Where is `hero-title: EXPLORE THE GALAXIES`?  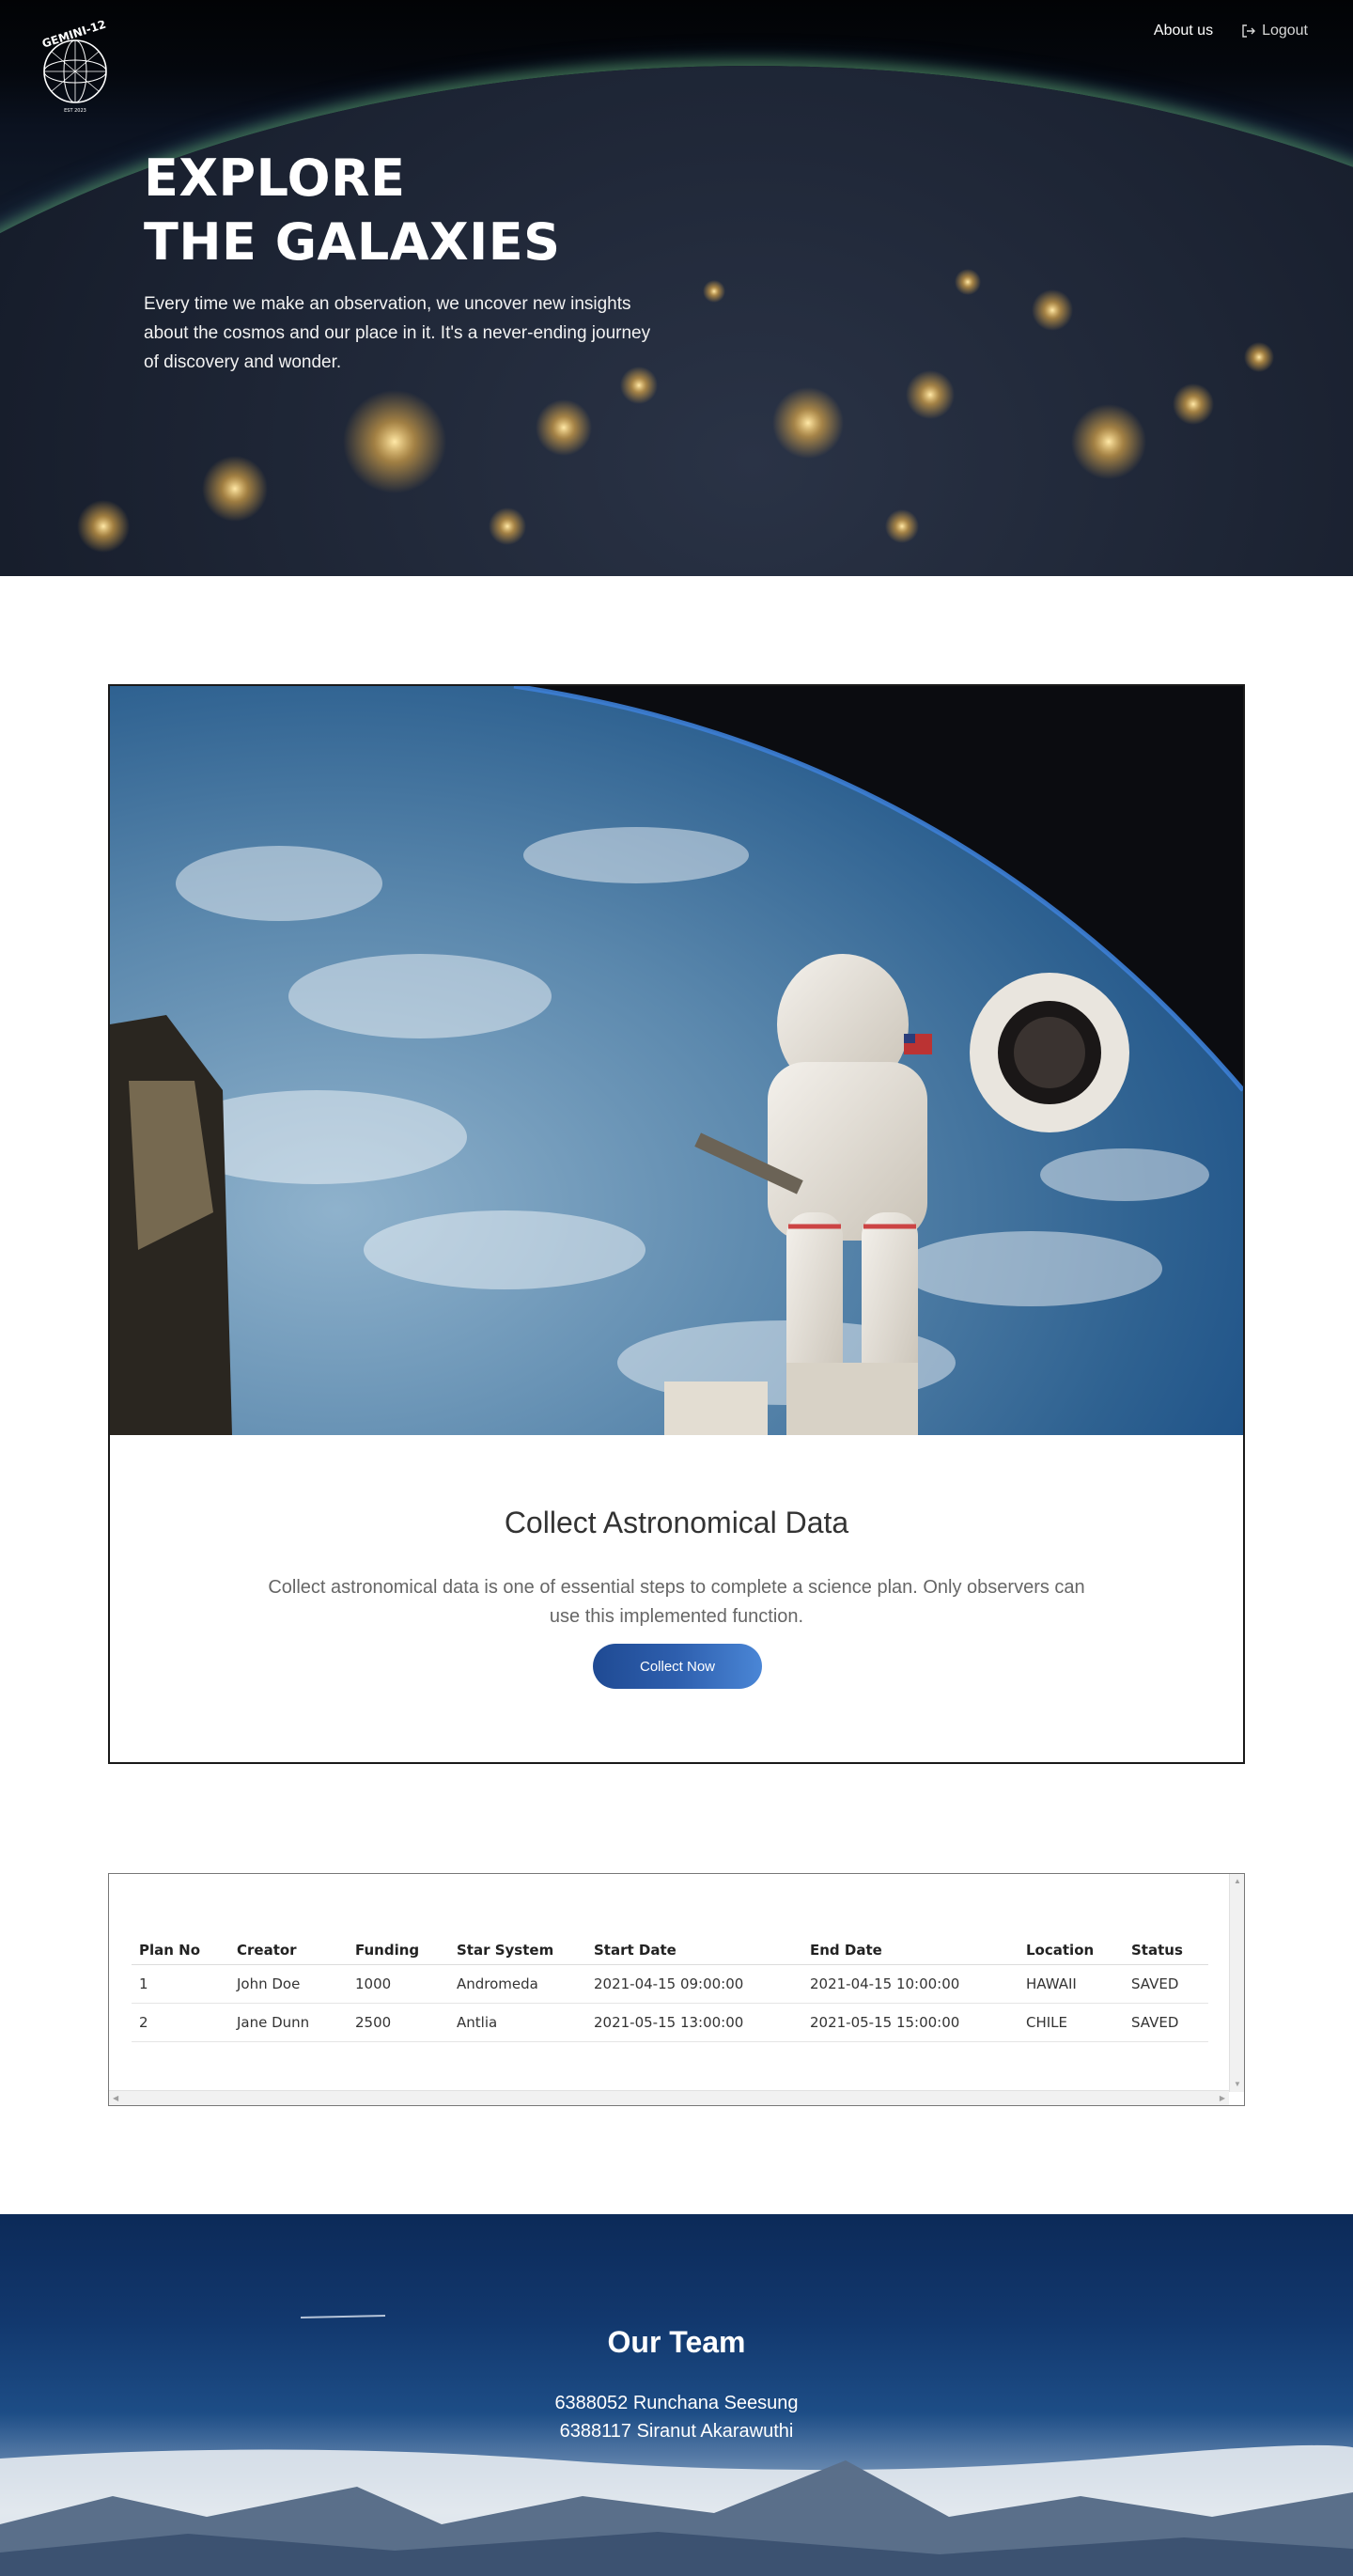
hero-title: EXPLORE THE GALAXIES is located at coordinates (352, 211).